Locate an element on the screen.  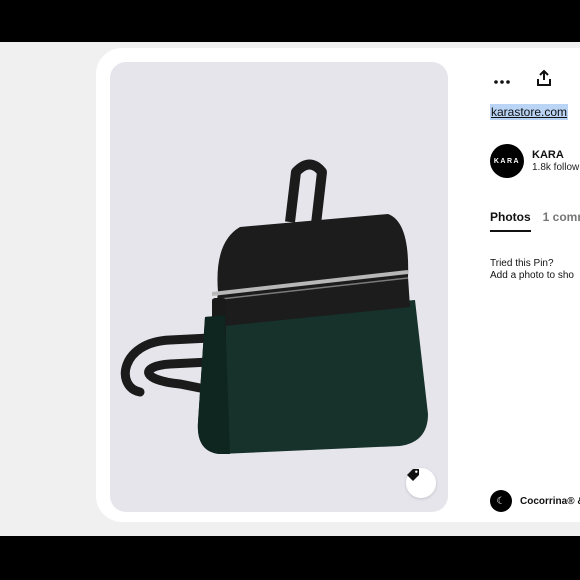
creator-profile: KARA KARA 1.8k follow is located at coordinates (534, 161).